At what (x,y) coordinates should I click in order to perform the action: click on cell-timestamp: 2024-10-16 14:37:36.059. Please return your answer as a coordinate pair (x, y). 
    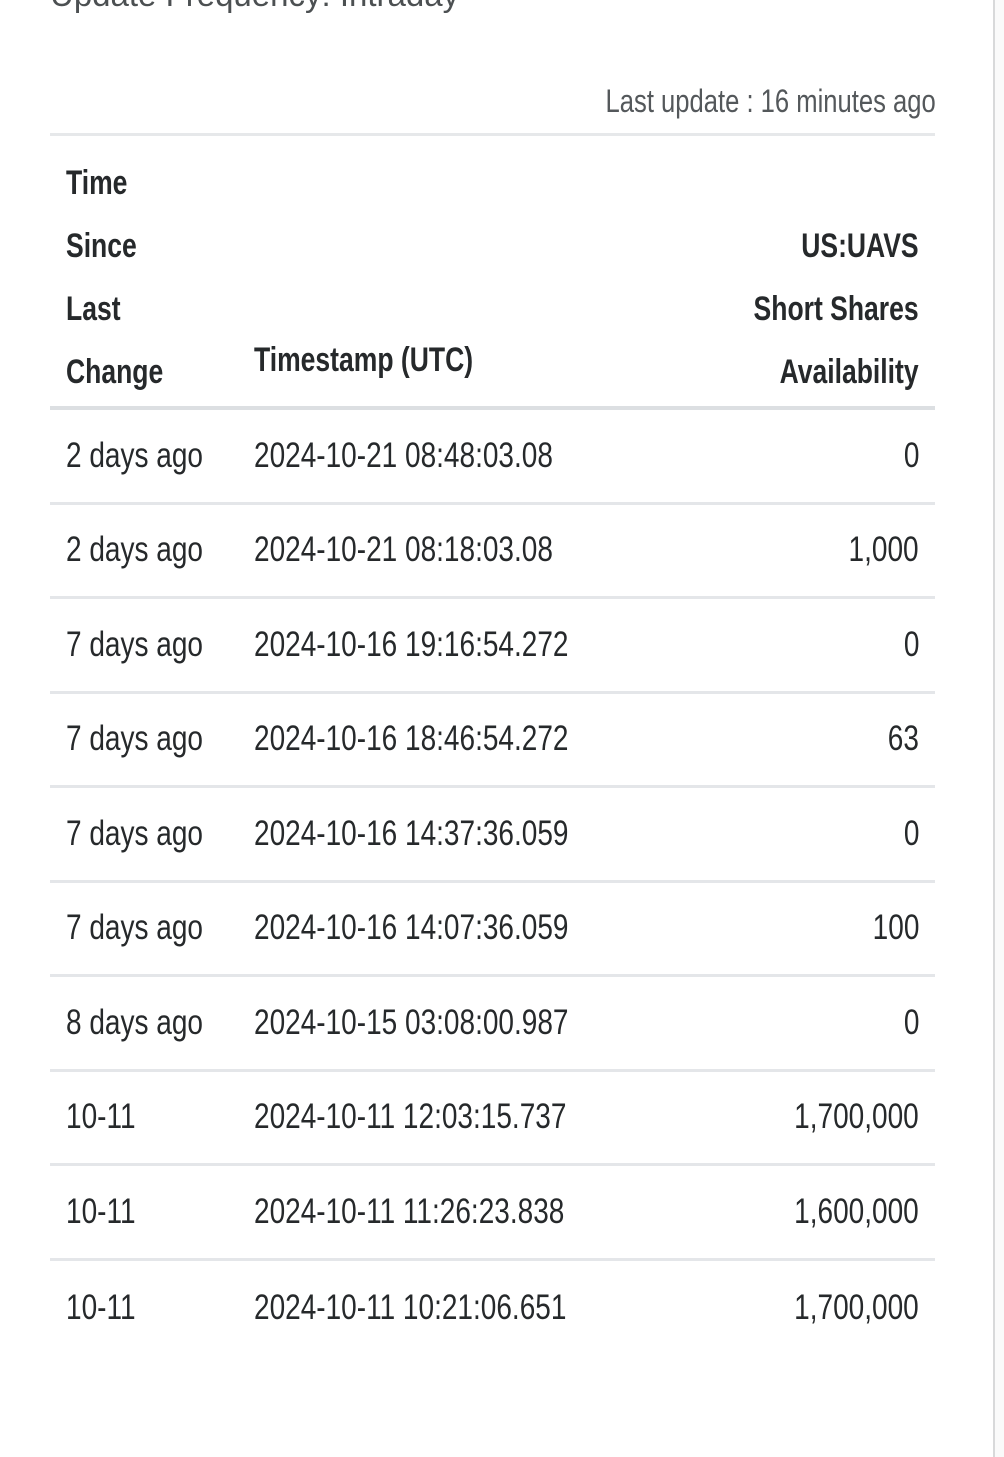
    Looking at the image, I should click on (411, 833).